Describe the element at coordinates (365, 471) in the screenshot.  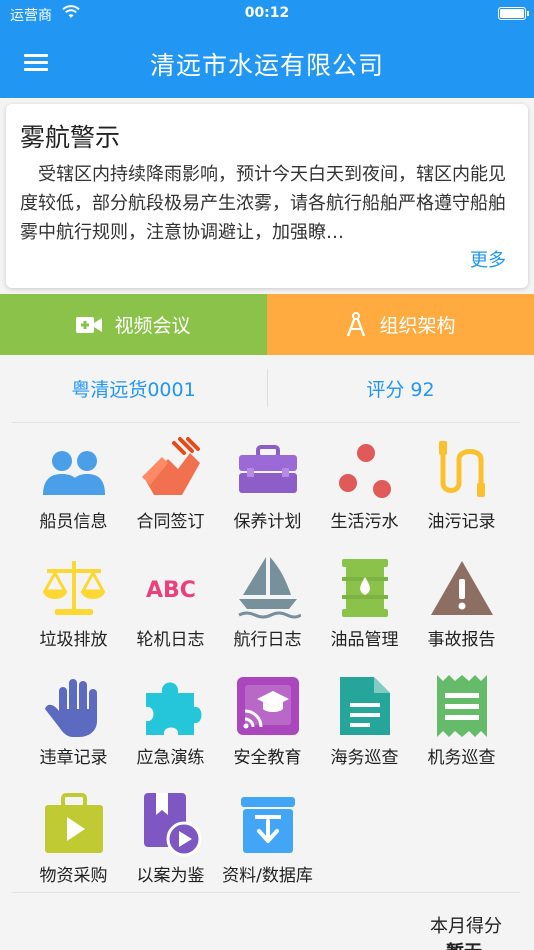
I see `dots-icon` at that location.